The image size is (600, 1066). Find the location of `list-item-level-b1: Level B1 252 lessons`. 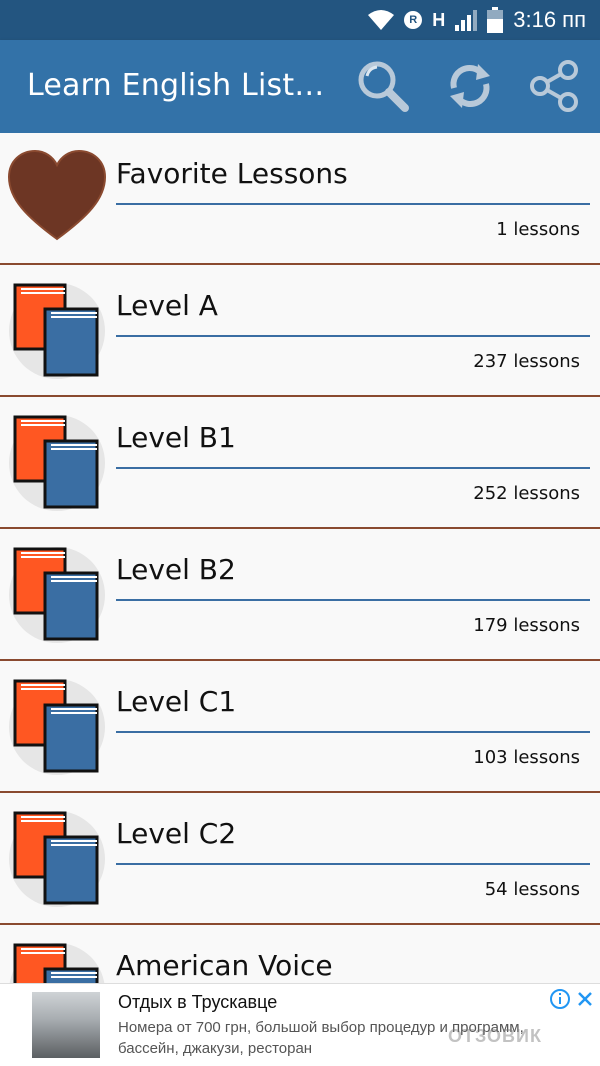

list-item-level-b1: Level B1 252 lessons is located at coordinates (300, 463).